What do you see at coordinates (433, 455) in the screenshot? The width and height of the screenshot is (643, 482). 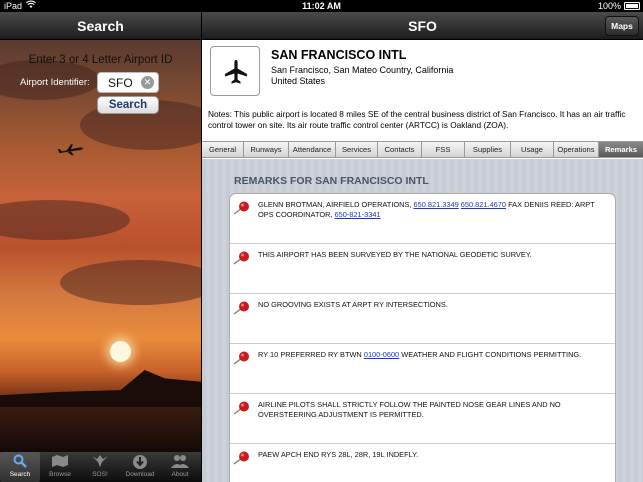 I see `remark-text: PAEW APCH END RYS 28L, 28R, 19L INDEFLY.` at bounding box center [433, 455].